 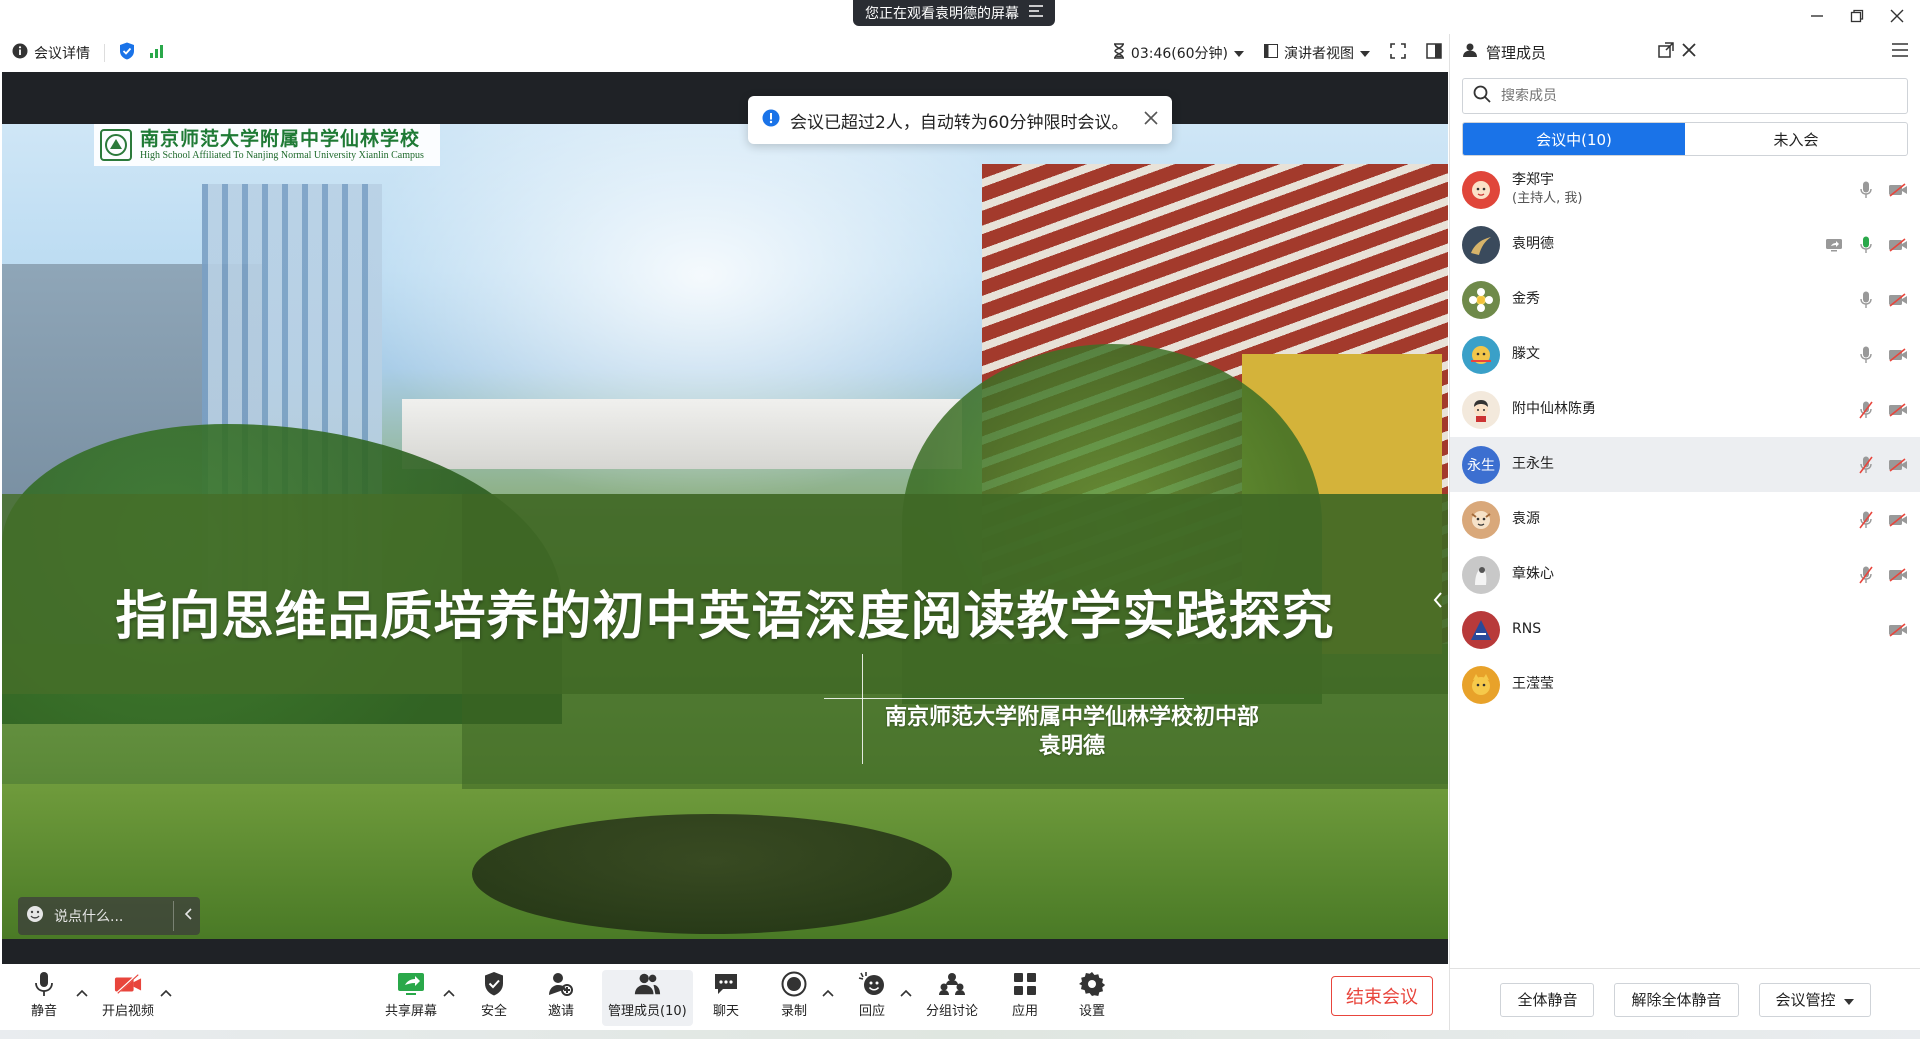 I want to click on view-mode-dropdown: 演讲者视图, so click(x=1317, y=53).